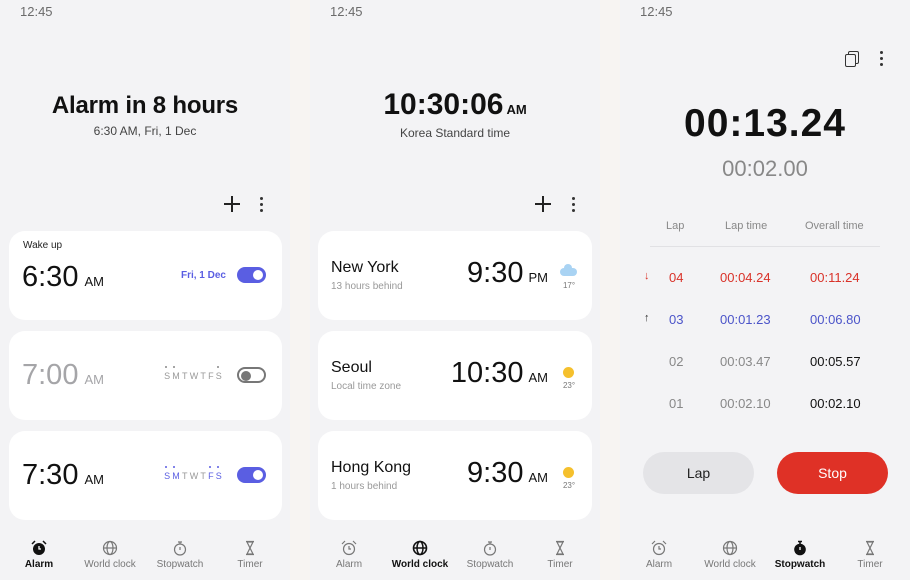 The width and height of the screenshot is (910, 580). I want to click on city-time: 10:30 AM, so click(499, 373).